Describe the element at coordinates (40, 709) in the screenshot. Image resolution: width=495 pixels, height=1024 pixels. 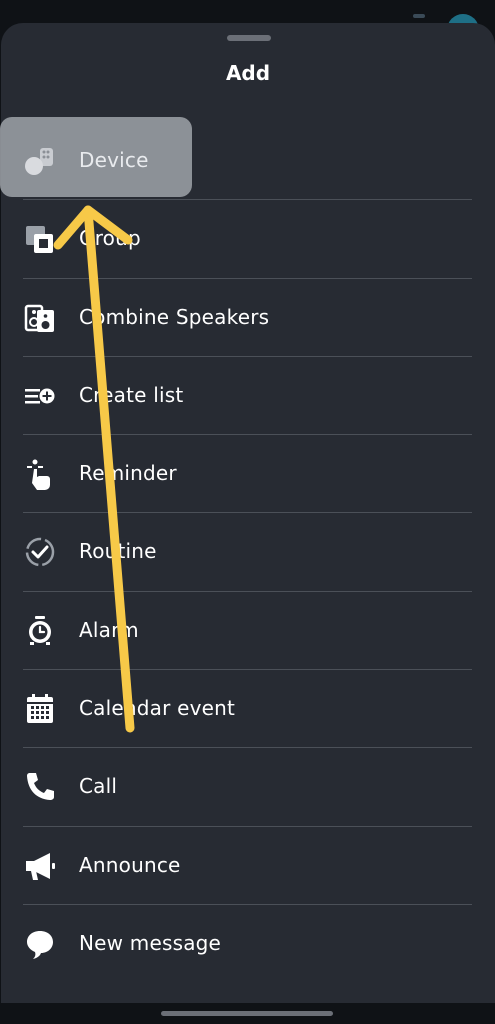
I see `calendar-icon` at that location.